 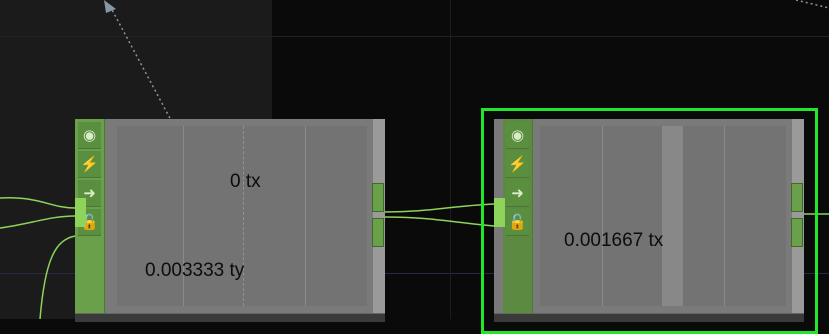 I want to click on highlight-band, so click(x=672, y=216).